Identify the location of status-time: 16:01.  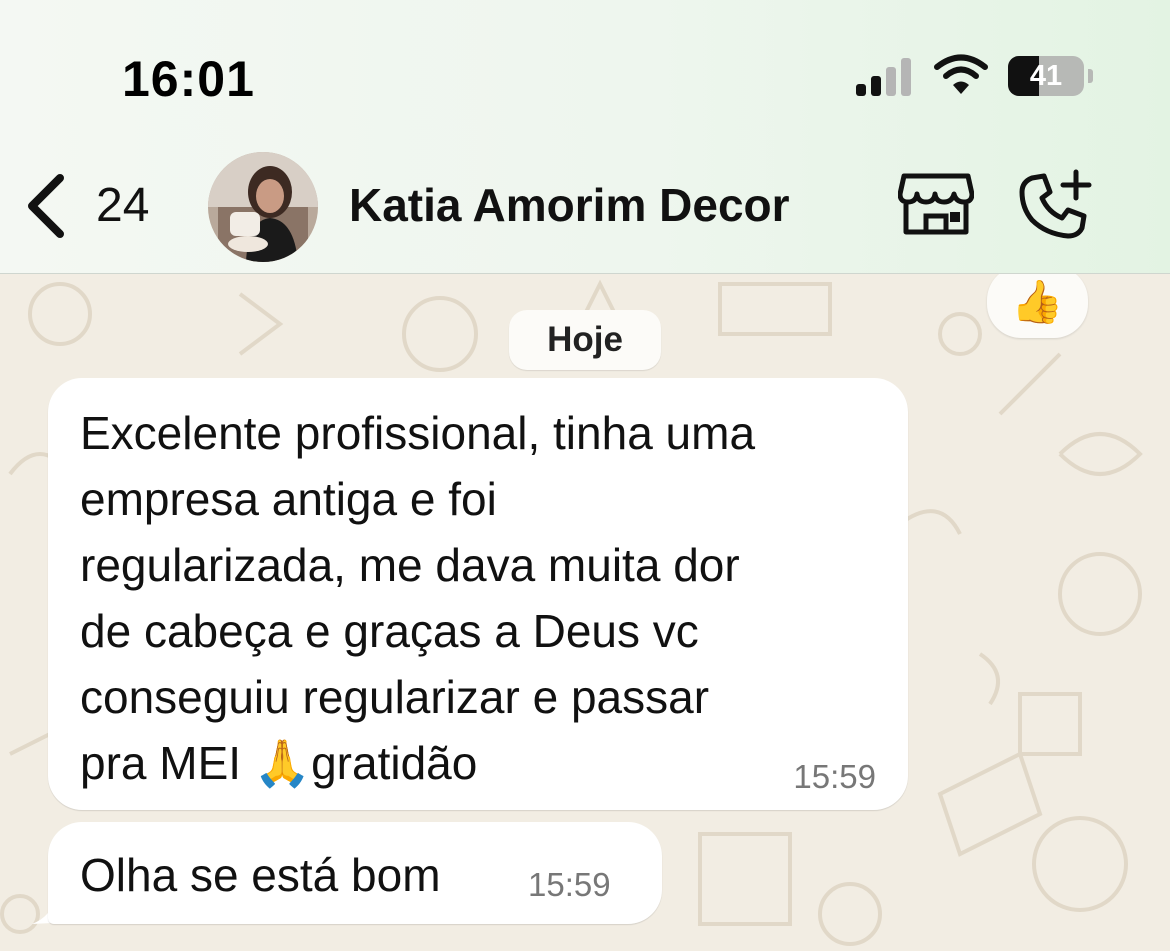
(188, 79).